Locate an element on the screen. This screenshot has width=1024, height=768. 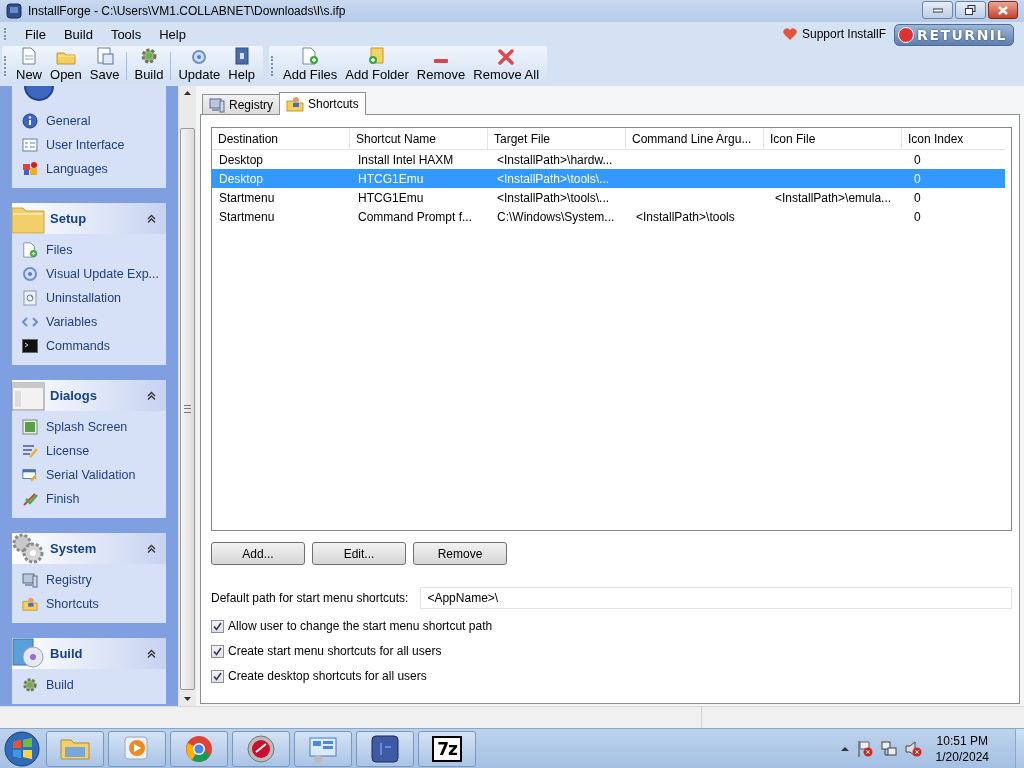
start-orb-icon is located at coordinates (22, 748).